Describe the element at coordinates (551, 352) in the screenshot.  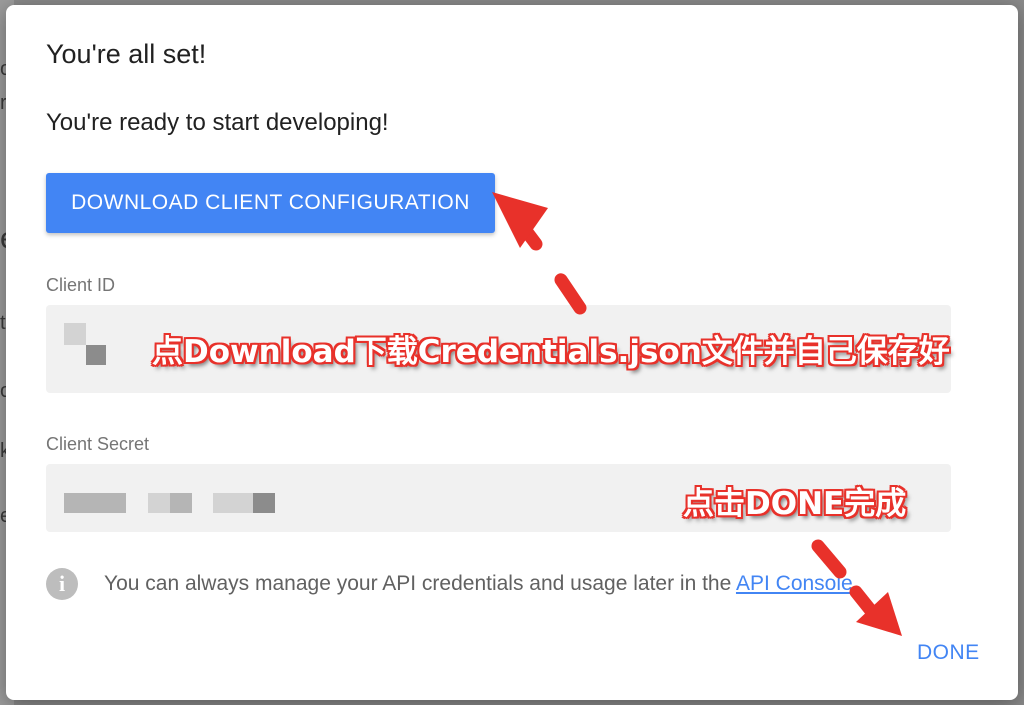
I see `annotation-download-note: 点Download下载Credentials.json文件并自己保存好` at that location.